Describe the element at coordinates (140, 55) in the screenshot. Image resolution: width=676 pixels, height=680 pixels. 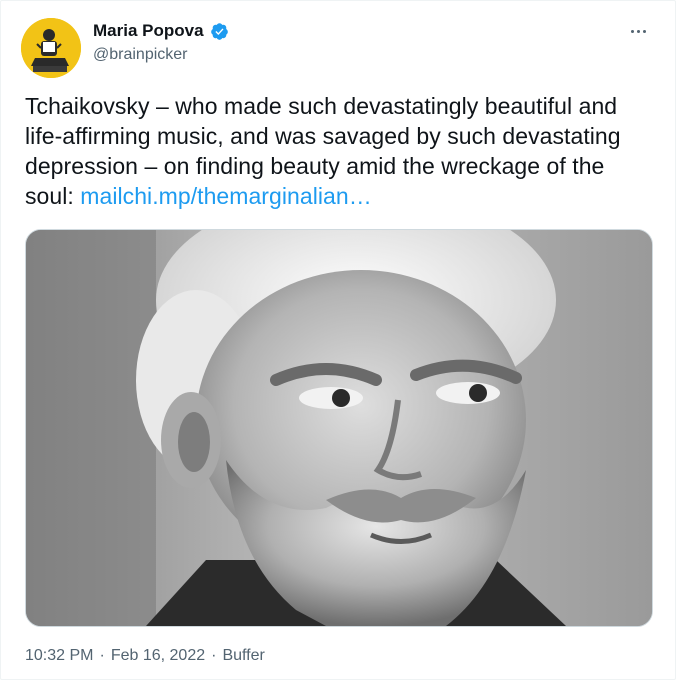
I see `author-handle: @brainpicker` at that location.